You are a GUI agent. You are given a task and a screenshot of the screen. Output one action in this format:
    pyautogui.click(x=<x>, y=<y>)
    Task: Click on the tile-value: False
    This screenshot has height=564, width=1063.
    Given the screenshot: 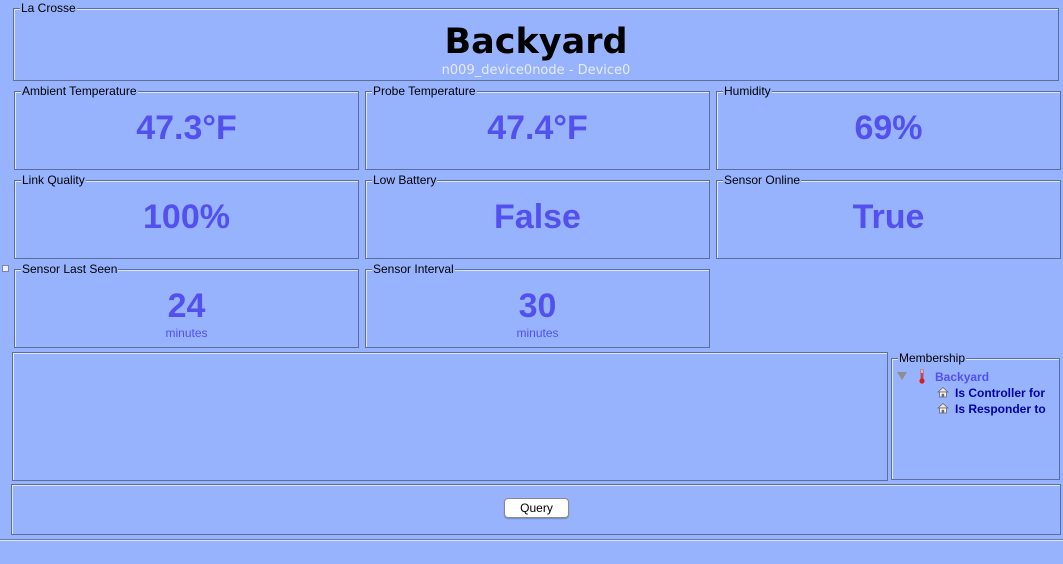 What is the action you would take?
    pyautogui.click(x=537, y=217)
    